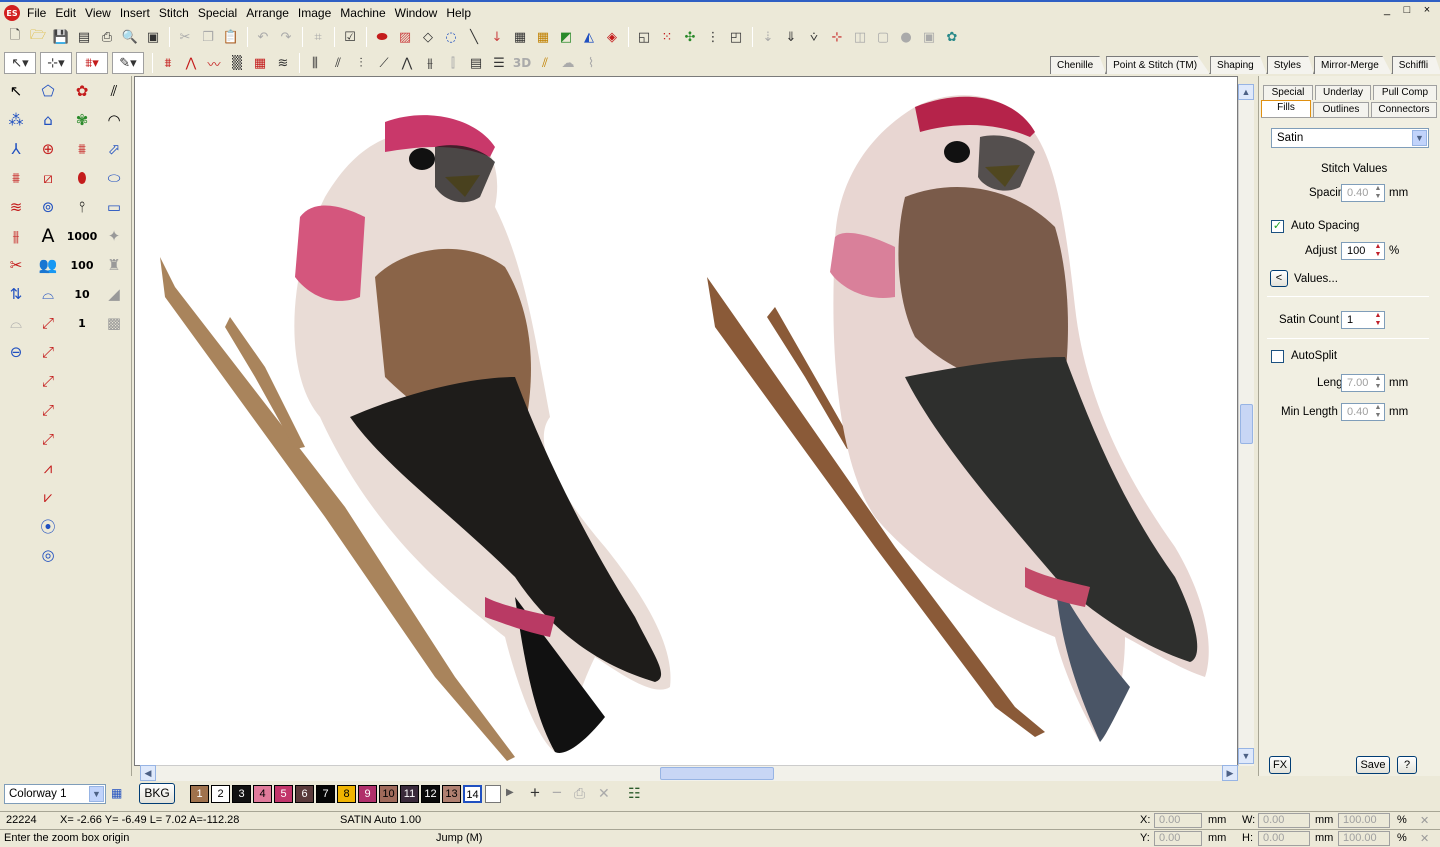  What do you see at coordinates (241, 794) in the screenshot?
I see `color-swatch: 3` at bounding box center [241, 794].